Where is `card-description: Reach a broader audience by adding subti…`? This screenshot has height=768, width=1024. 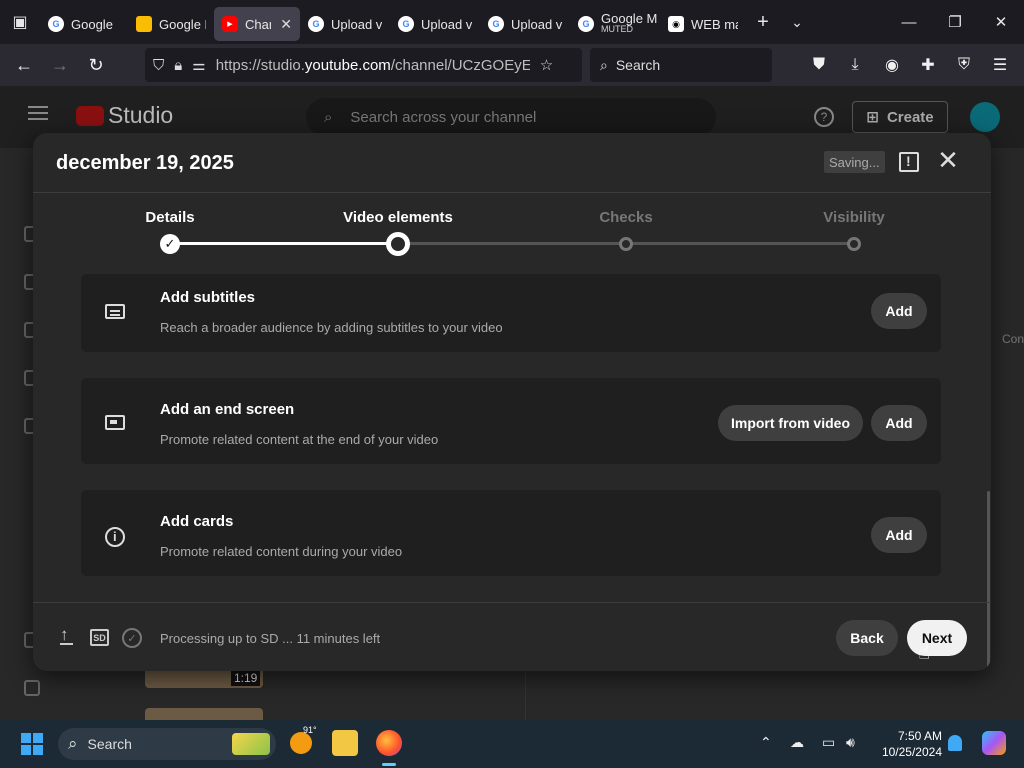
card-description: Reach a broader audience by adding subti… is located at coordinates (331, 327).